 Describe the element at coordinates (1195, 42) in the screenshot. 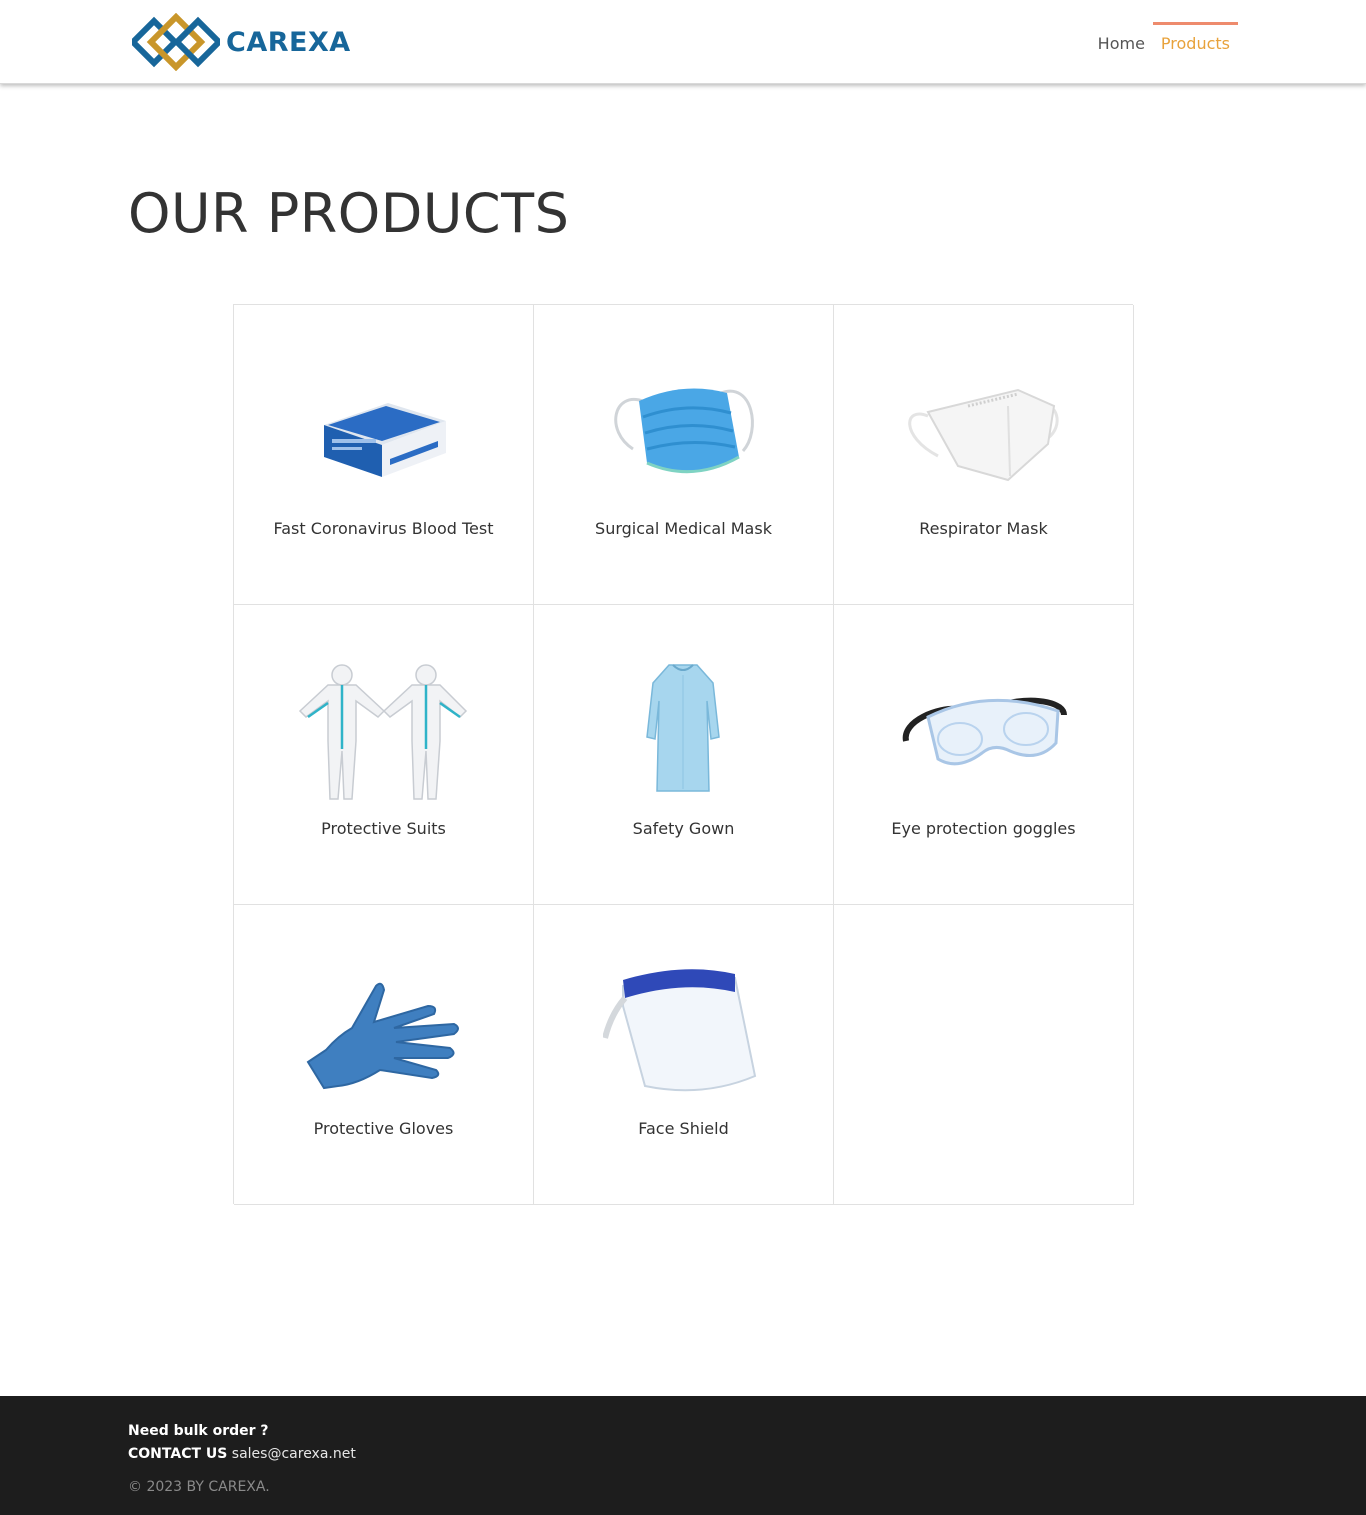

I see `nav-products: Products` at that location.